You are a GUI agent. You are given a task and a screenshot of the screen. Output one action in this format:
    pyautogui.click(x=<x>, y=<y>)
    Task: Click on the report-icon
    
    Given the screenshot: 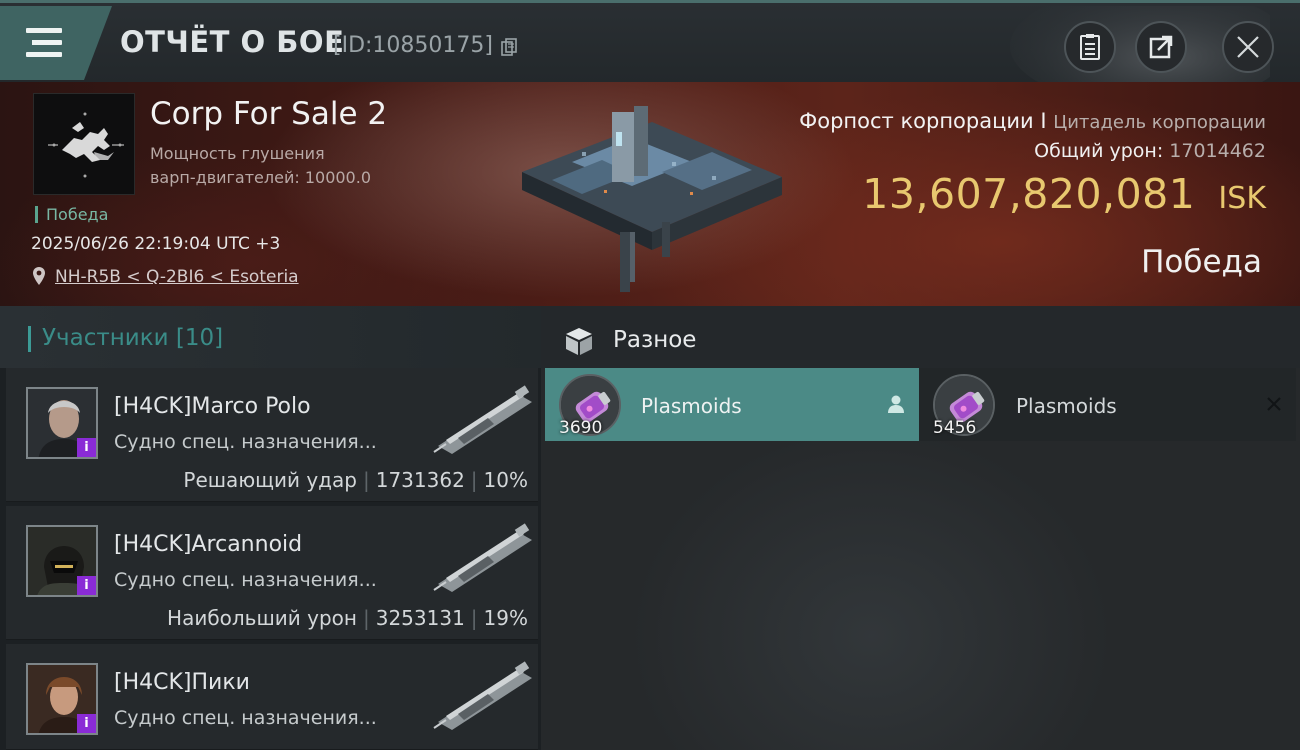 What is the action you would take?
    pyautogui.click(x=1090, y=47)
    